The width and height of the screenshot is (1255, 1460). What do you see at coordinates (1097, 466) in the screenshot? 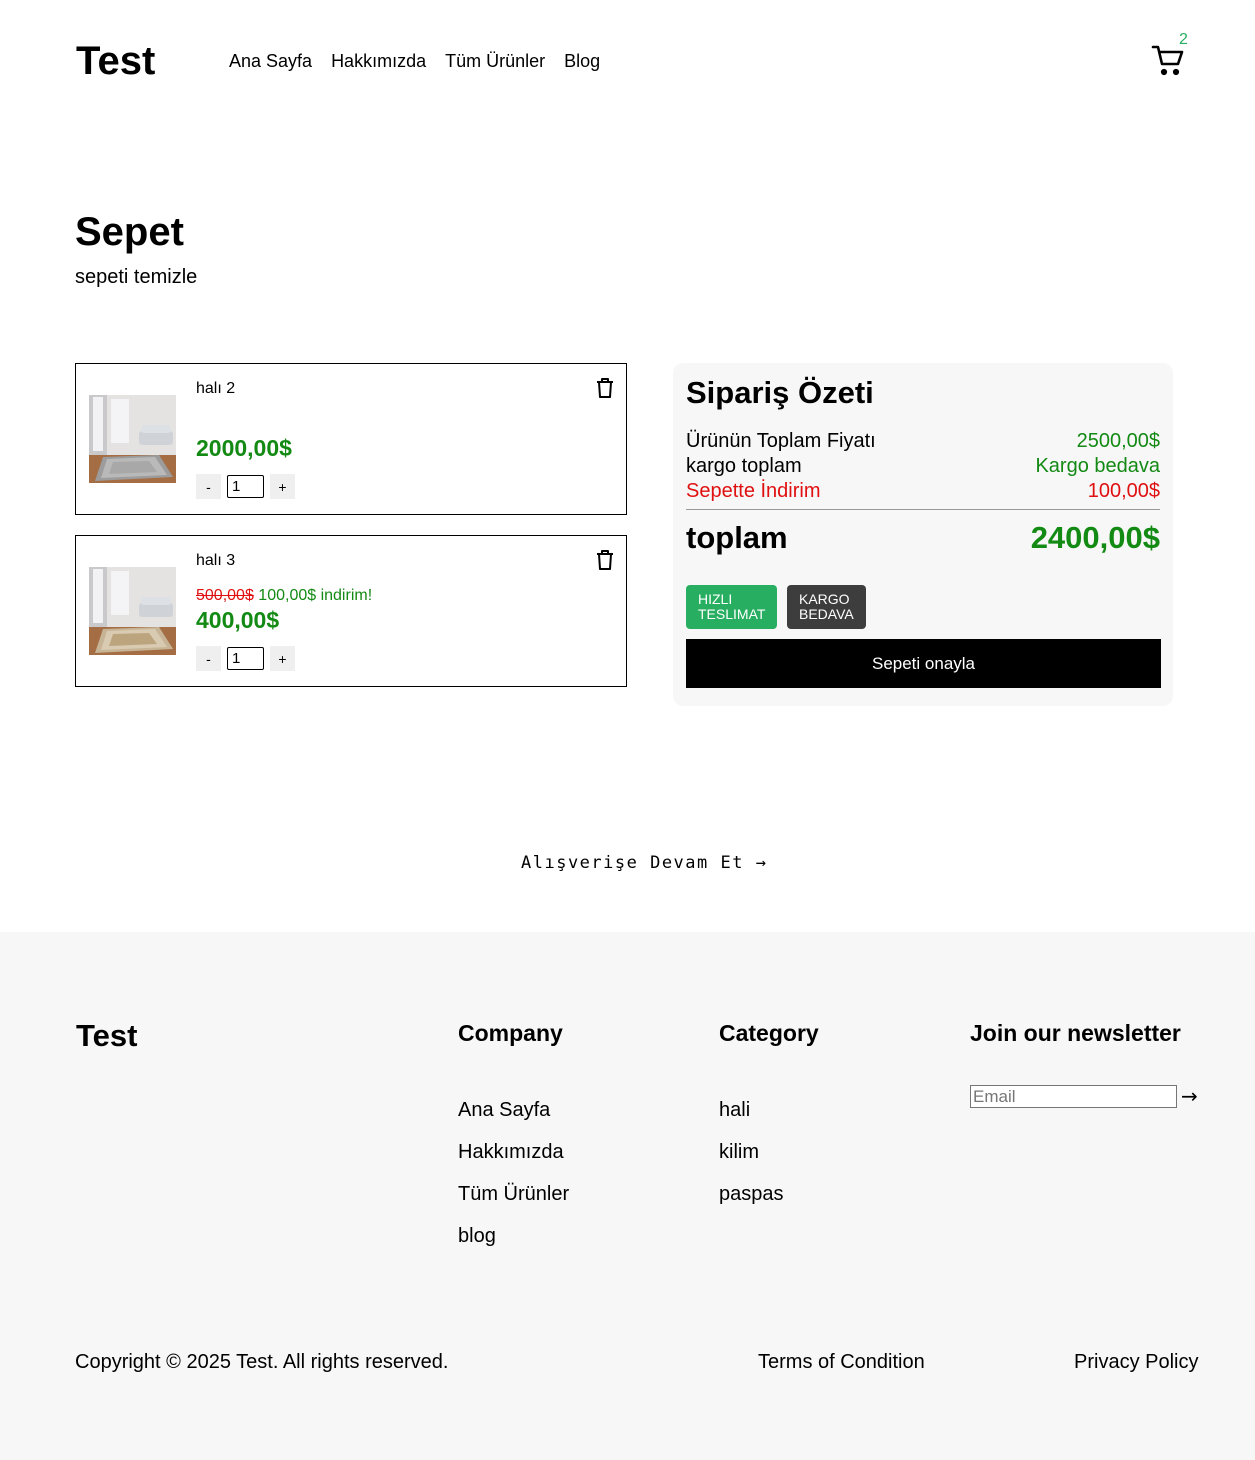
I see `shipping-value: Kargo bedava` at bounding box center [1097, 466].